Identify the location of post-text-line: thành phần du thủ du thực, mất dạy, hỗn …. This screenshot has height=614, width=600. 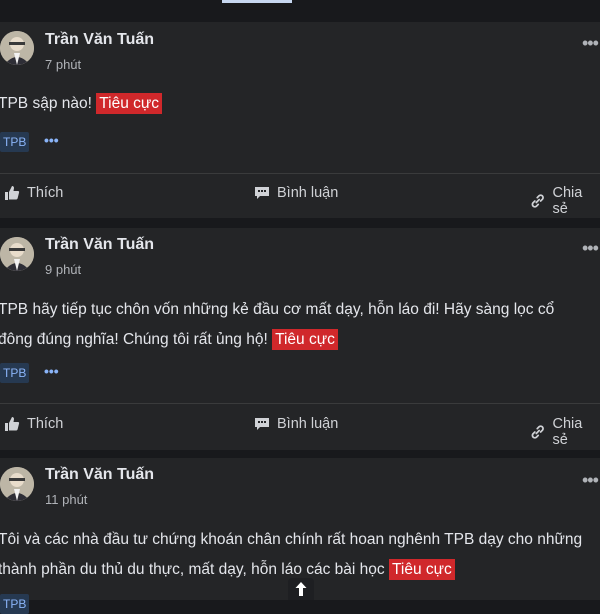
(192, 569).